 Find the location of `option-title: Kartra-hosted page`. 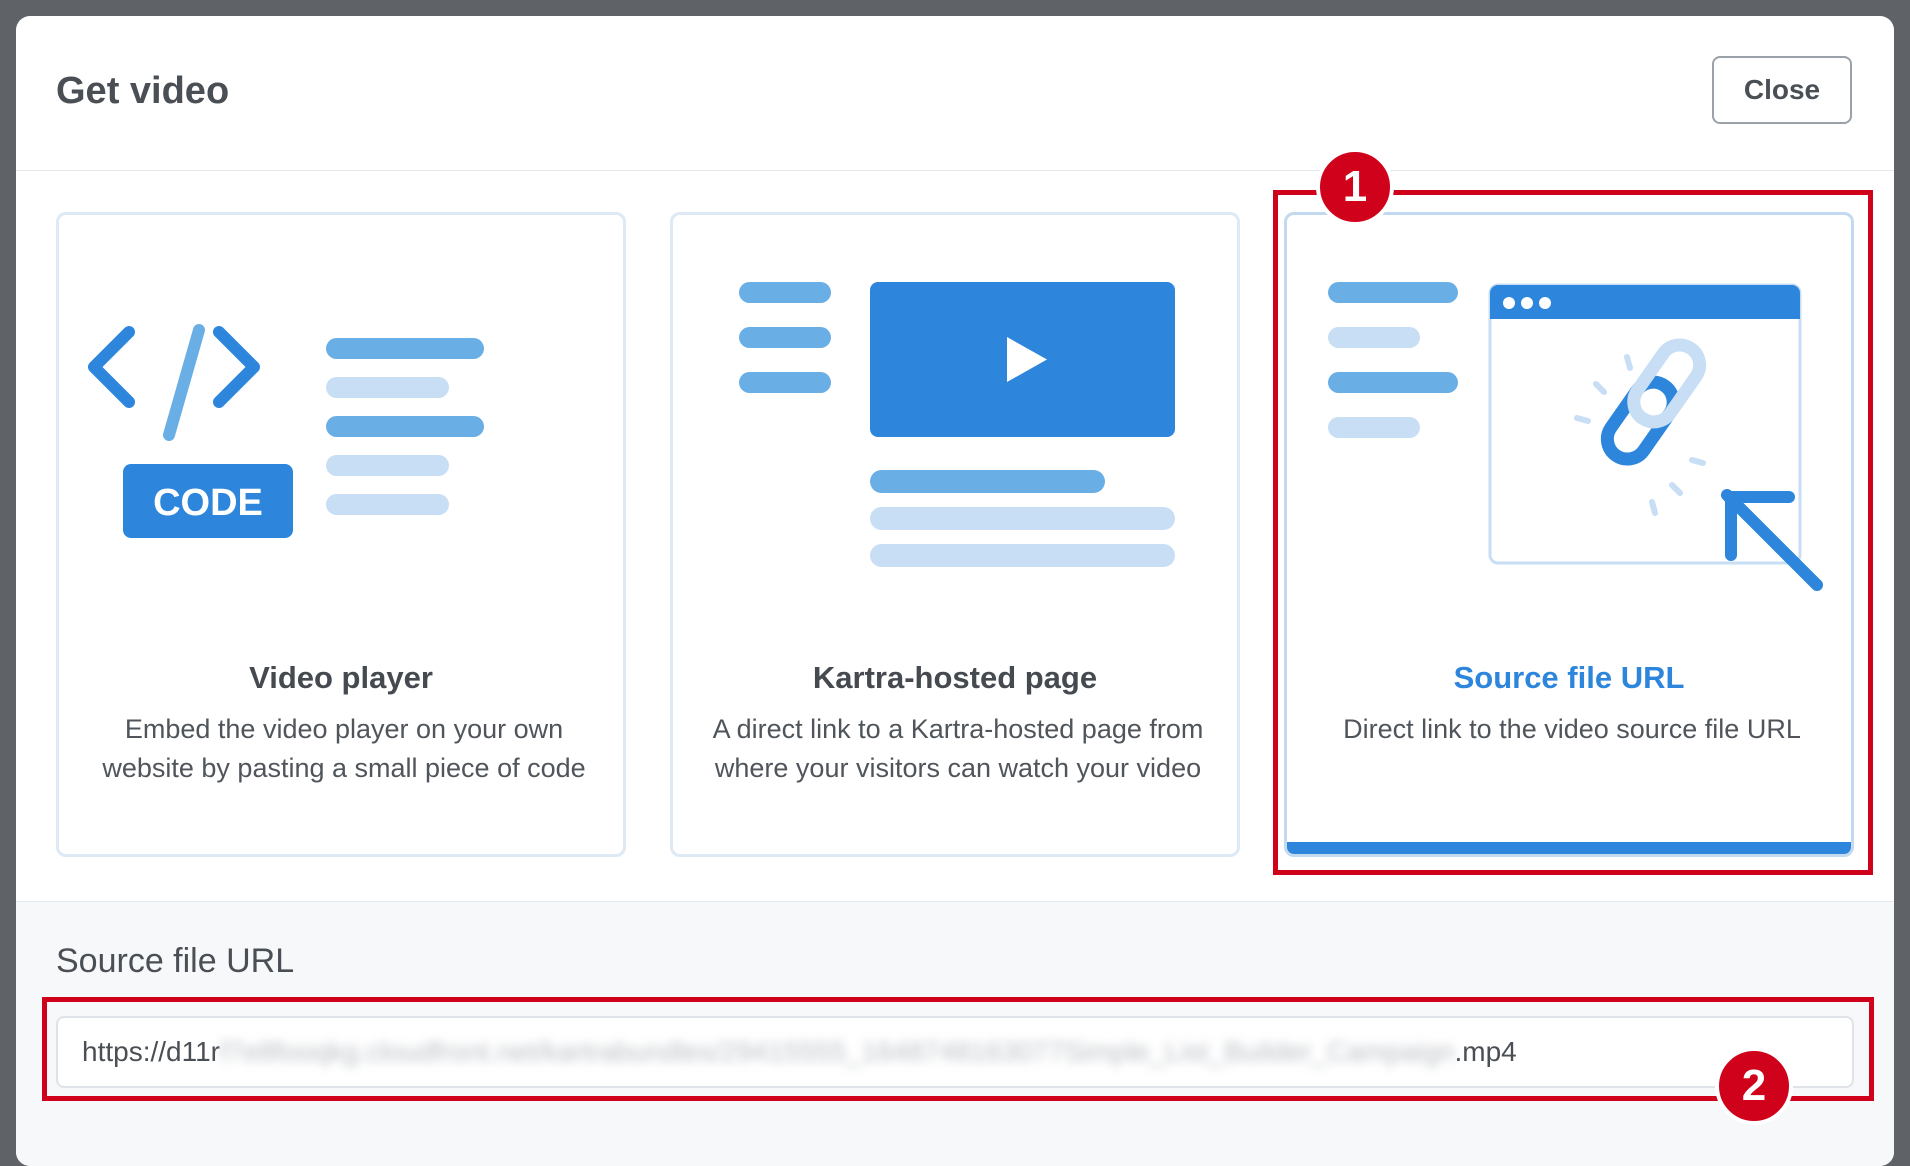

option-title: Kartra-hosted page is located at coordinates (955, 677).